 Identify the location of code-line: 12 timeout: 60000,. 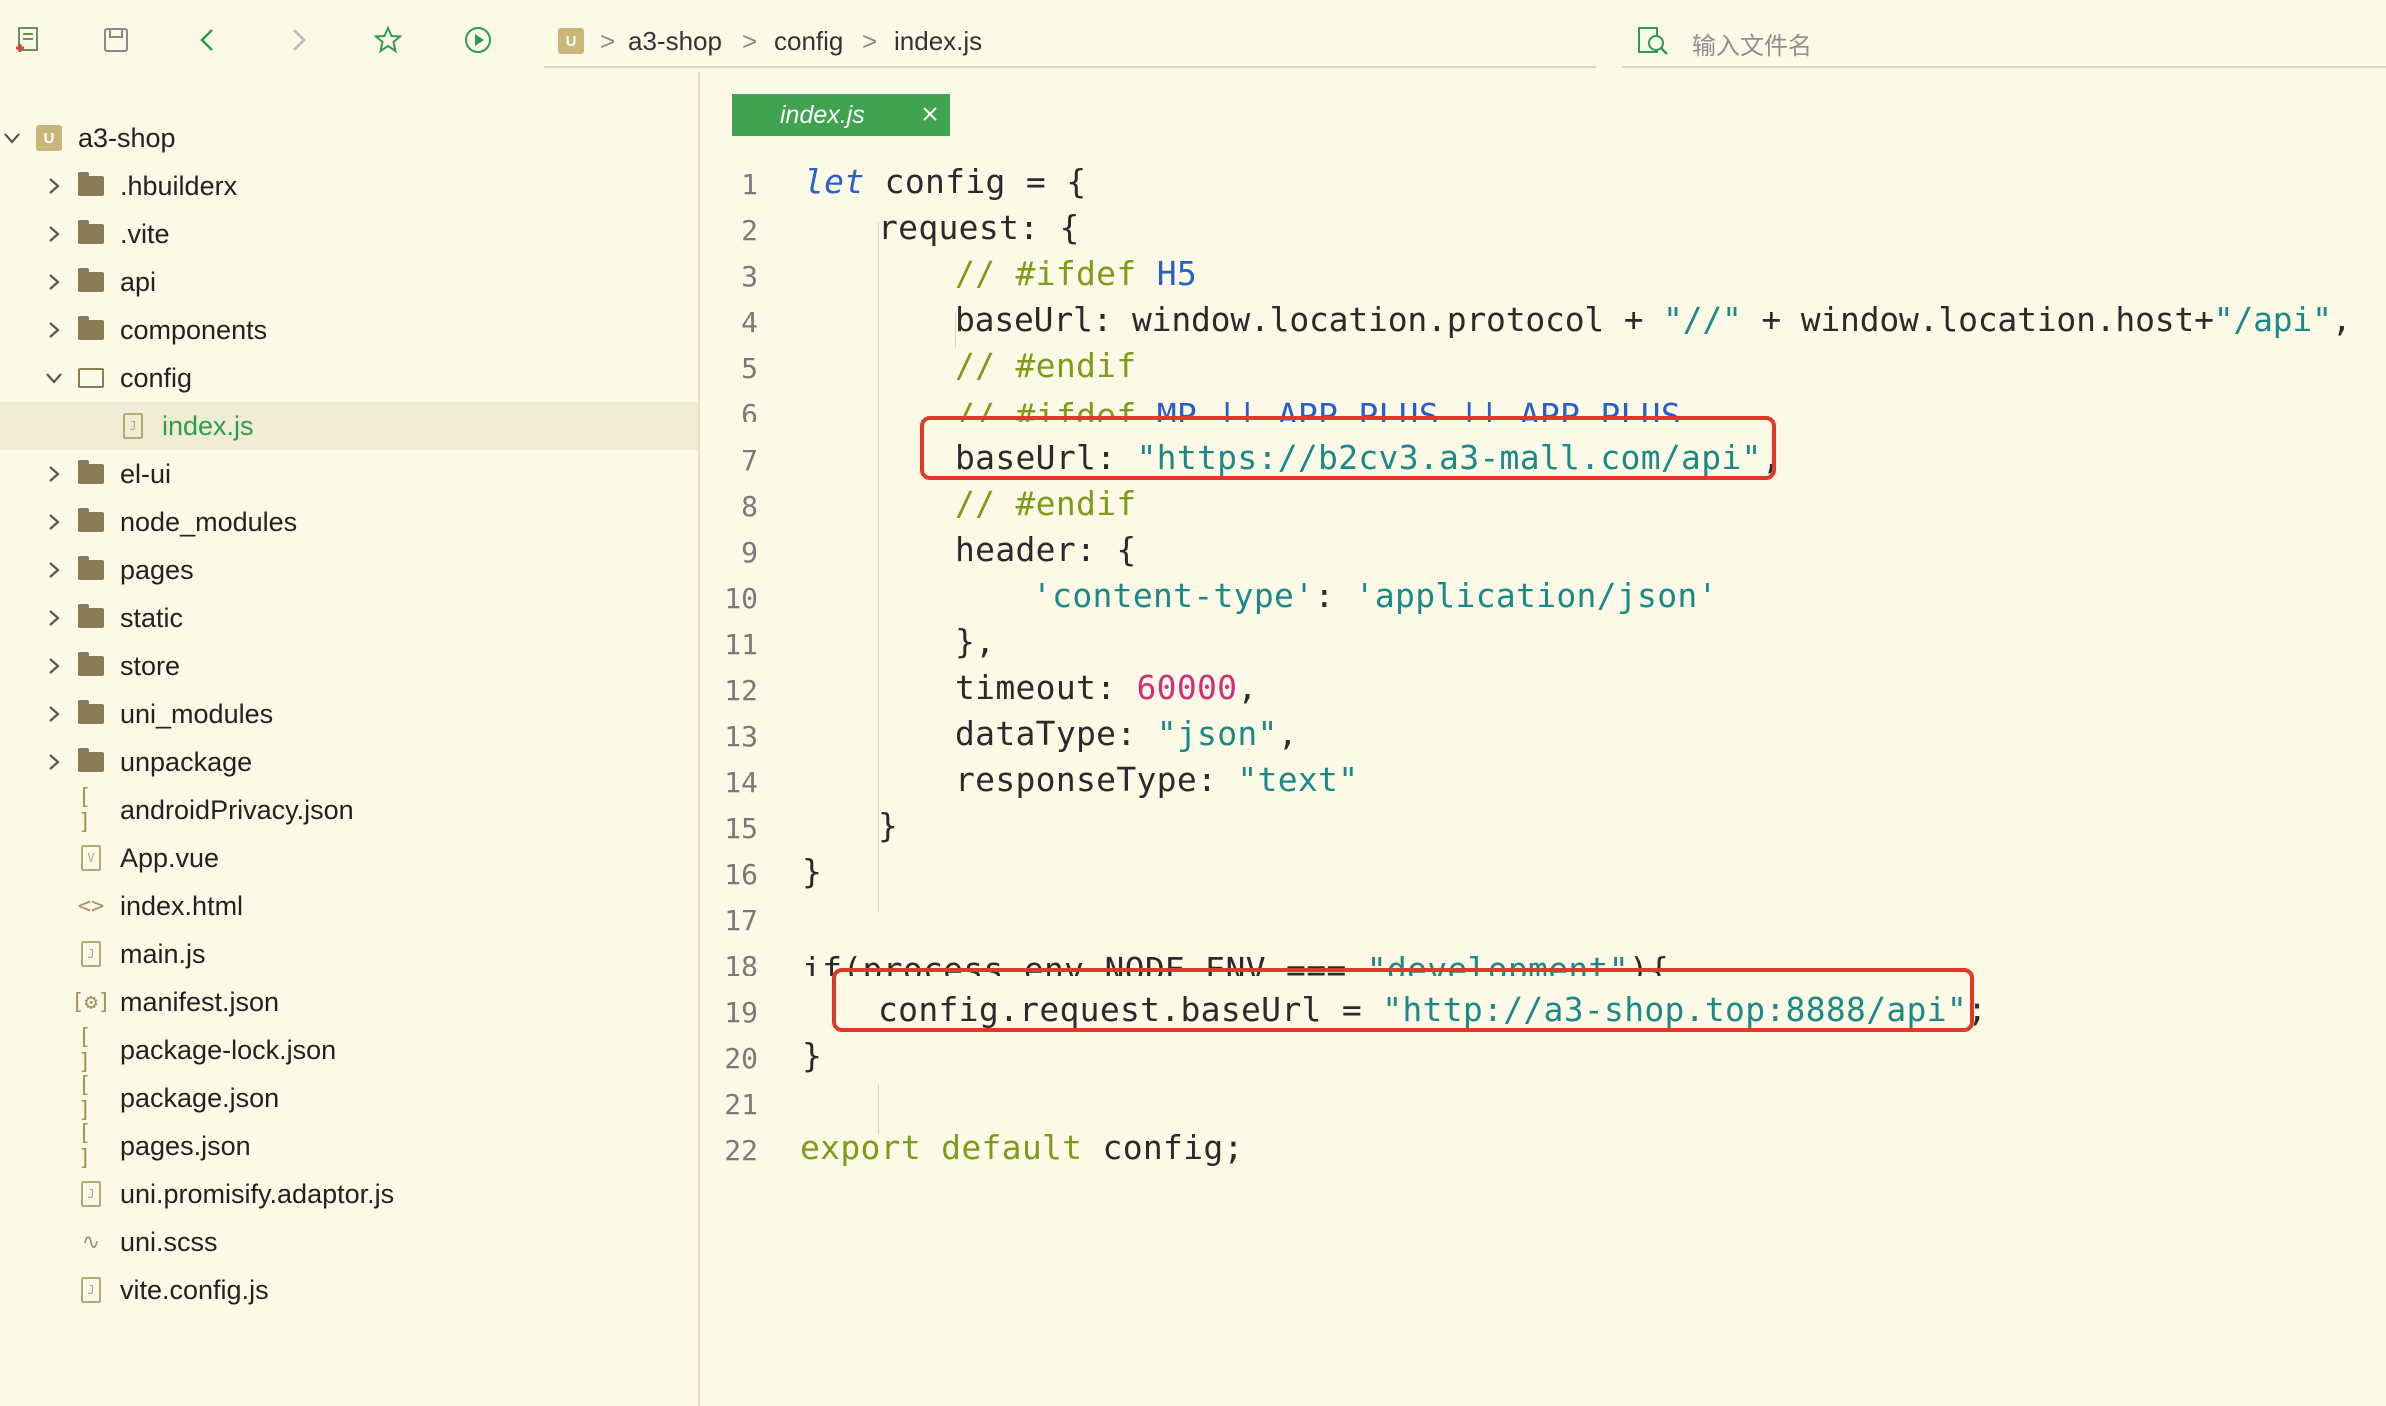
(1543, 691).